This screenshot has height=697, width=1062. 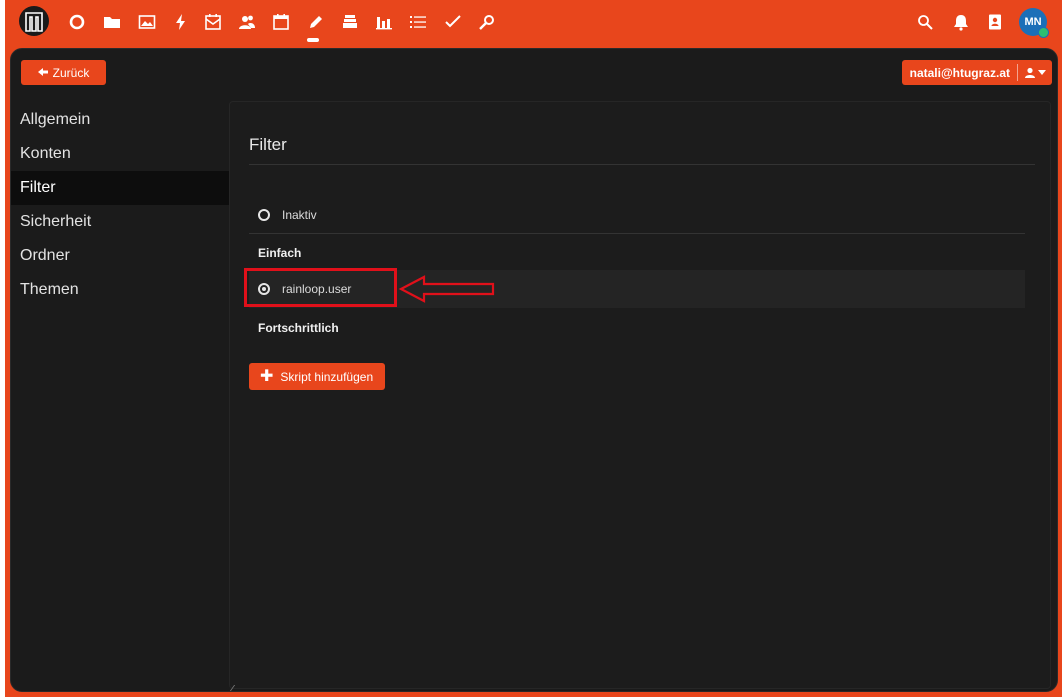 I want to click on bar-chart-icon, so click(x=384, y=22).